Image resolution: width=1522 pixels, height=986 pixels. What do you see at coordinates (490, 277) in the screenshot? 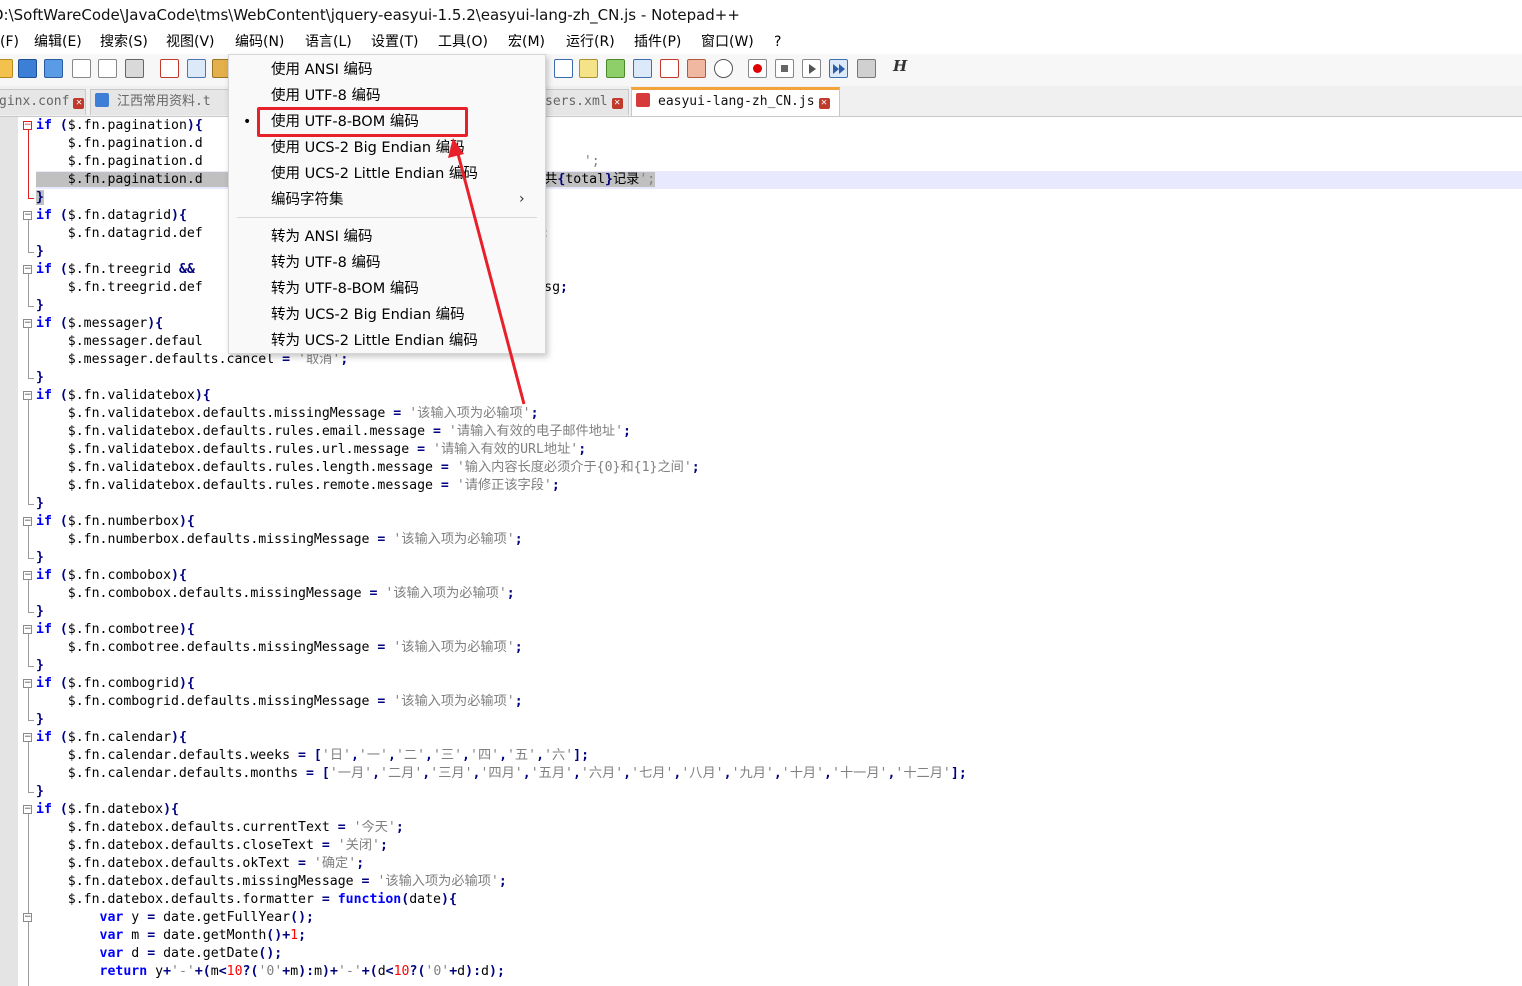
I see `arrow-shaft` at bounding box center [490, 277].